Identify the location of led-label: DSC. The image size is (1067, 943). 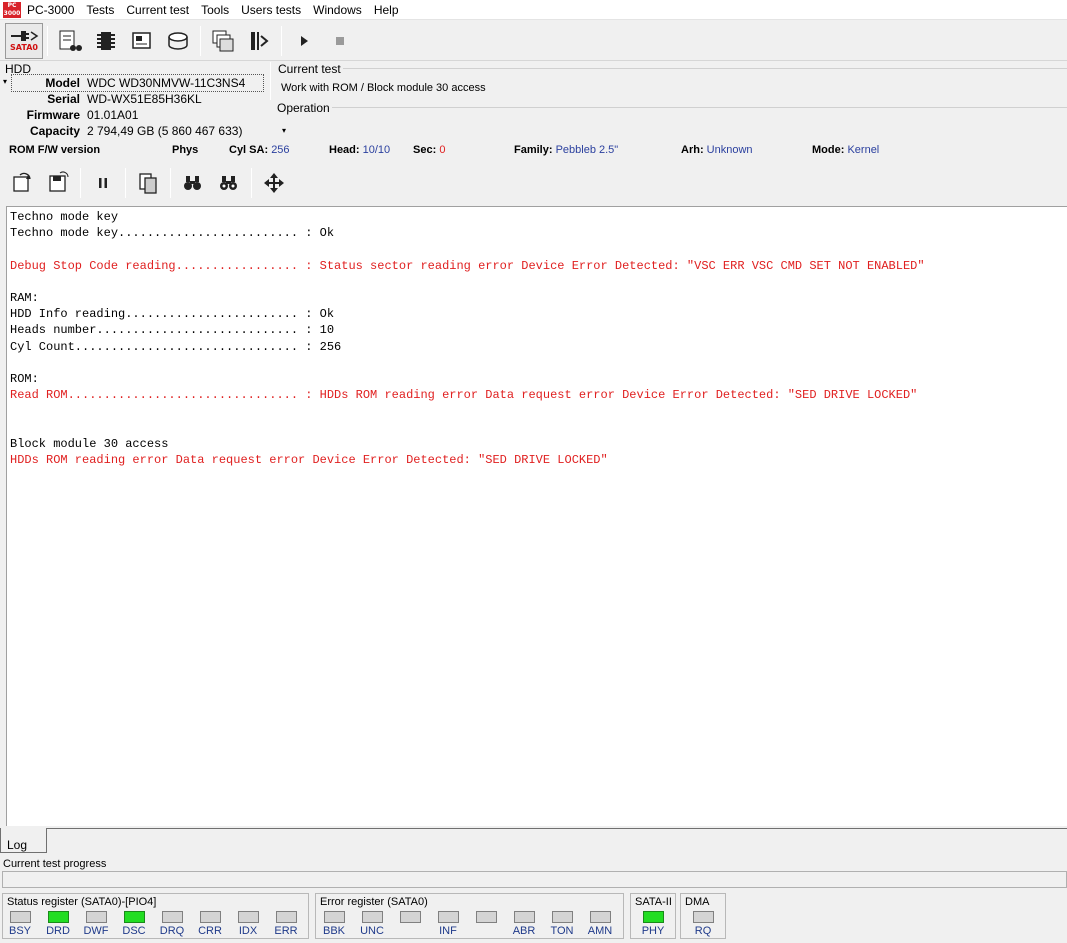
(134, 931).